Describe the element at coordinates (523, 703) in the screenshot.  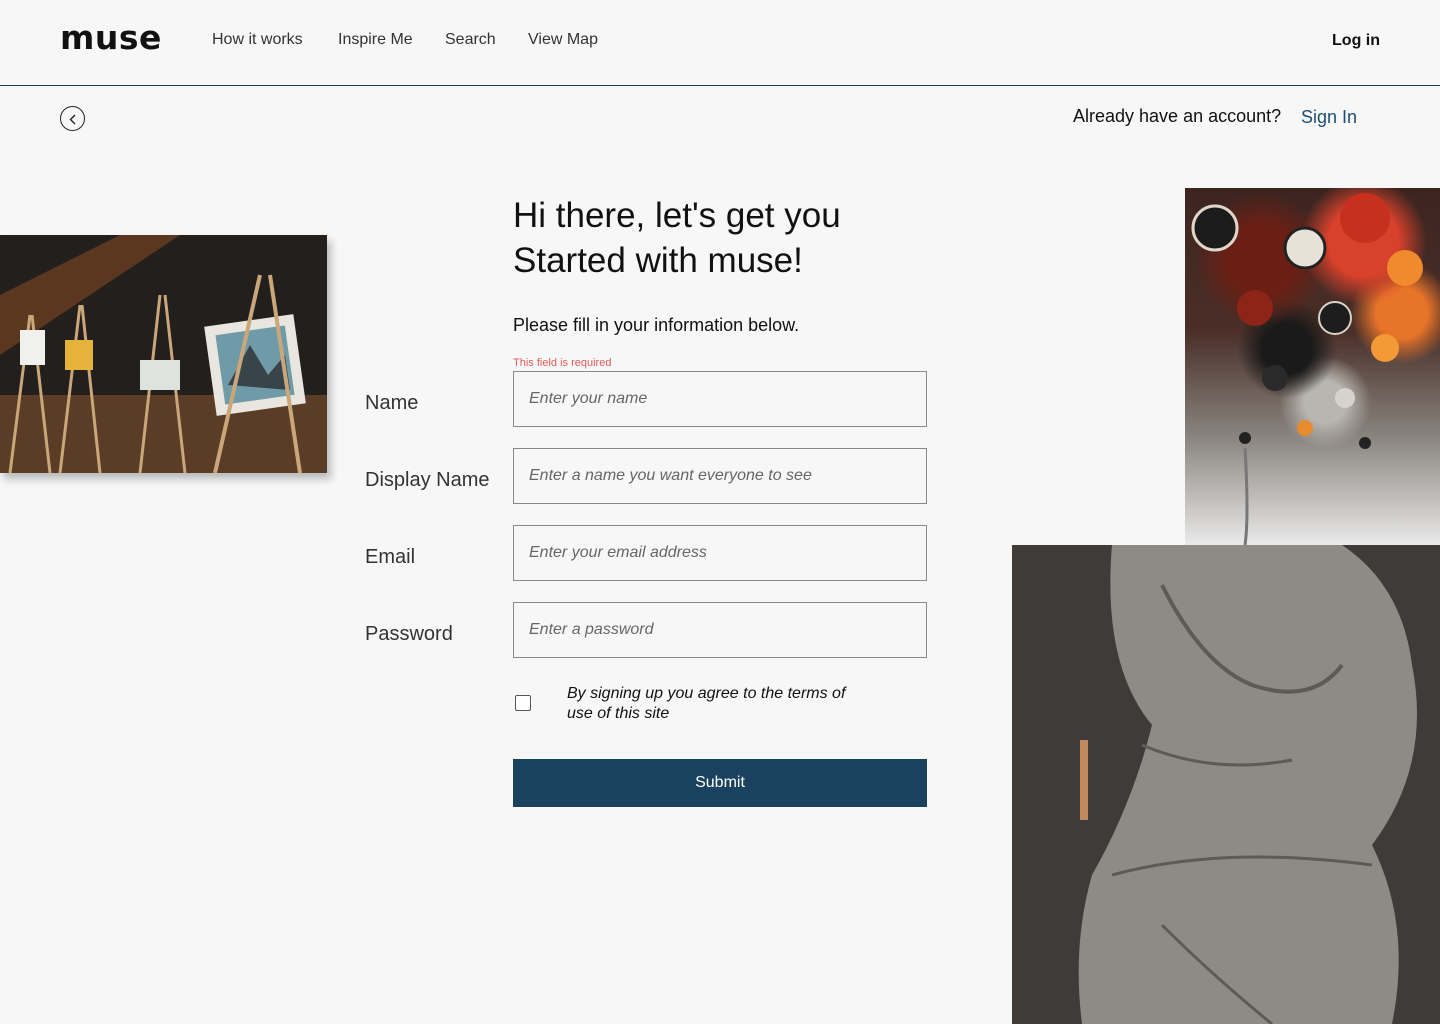
I see `terms-checkbox` at that location.